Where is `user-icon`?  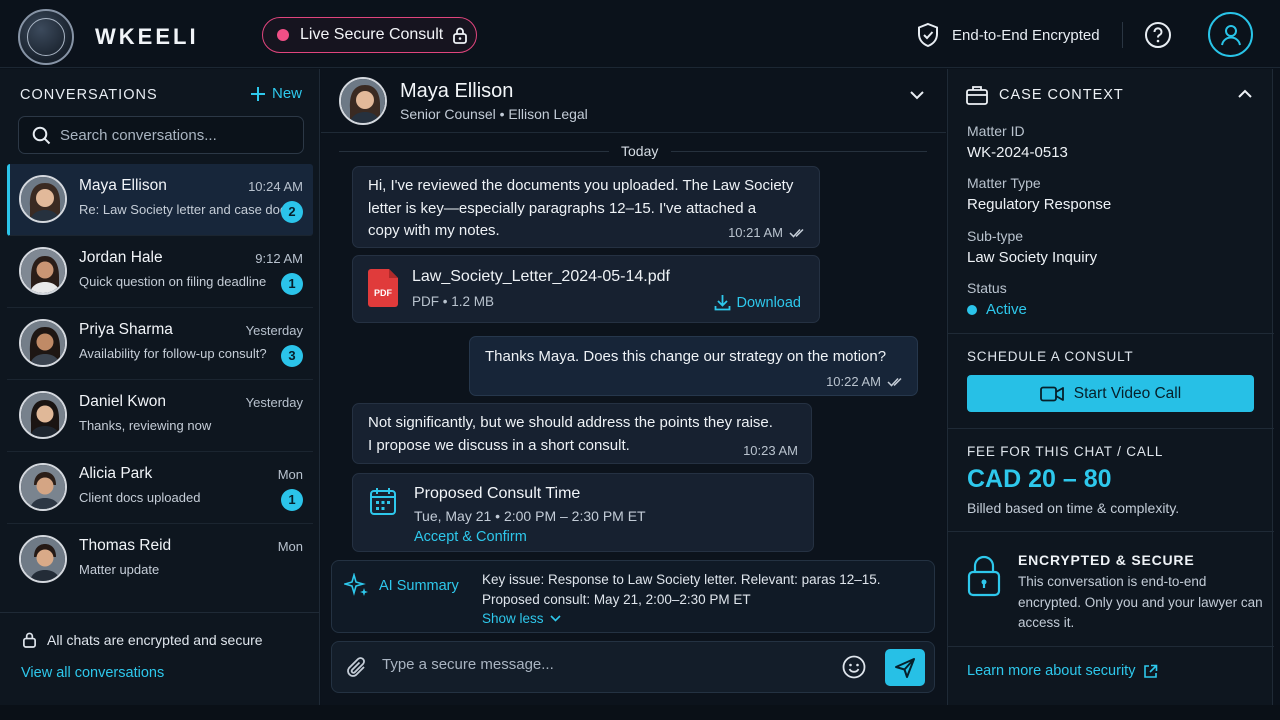
user-icon is located at coordinates (1230, 34).